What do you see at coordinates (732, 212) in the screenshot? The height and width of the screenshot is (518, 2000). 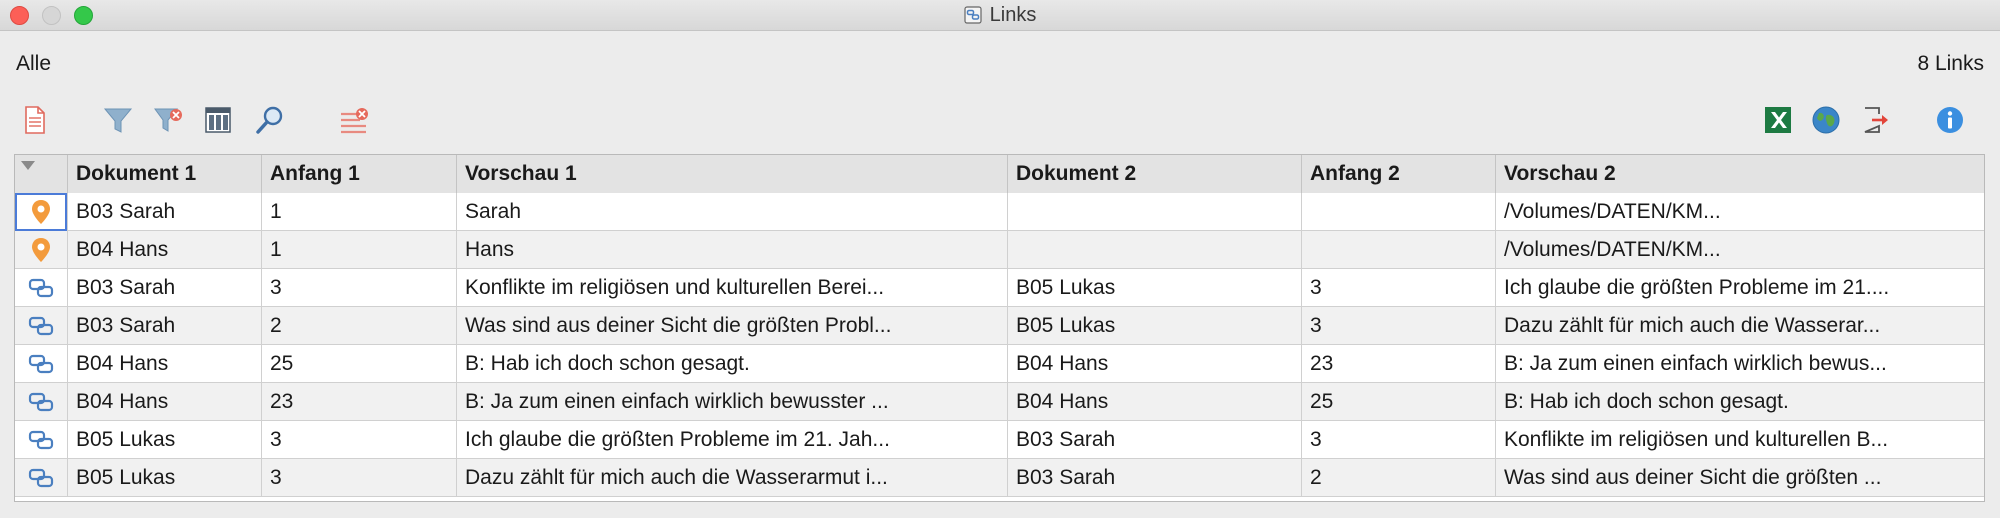 I see `vorschau-1-cell: Sarah` at bounding box center [732, 212].